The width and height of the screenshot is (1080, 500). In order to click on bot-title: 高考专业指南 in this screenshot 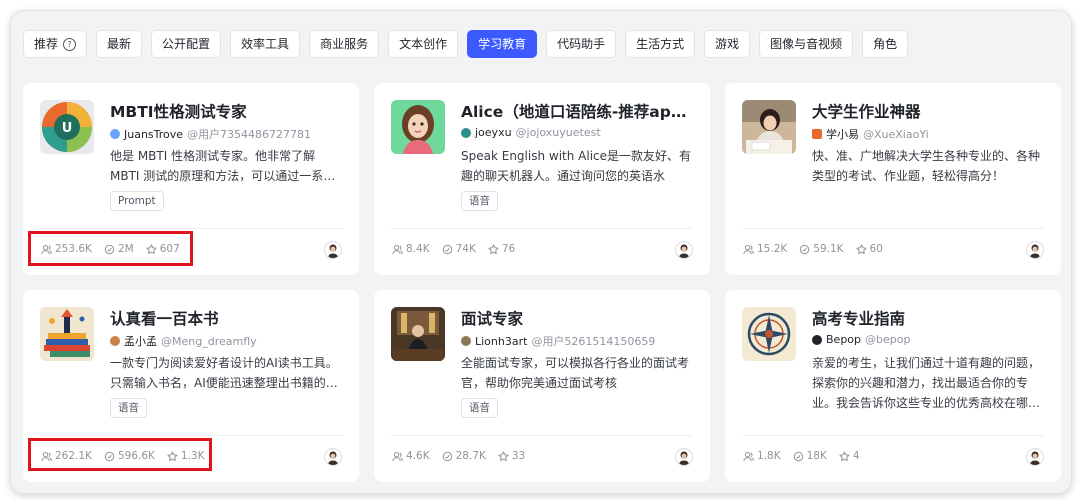, I will do `click(929, 318)`.